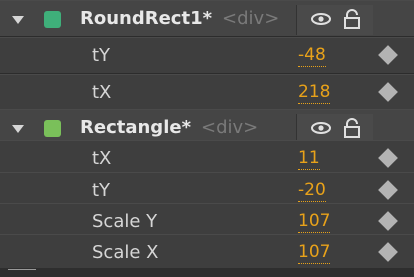 This screenshot has height=277, width=414. I want to click on property-row: tY -48, so click(207, 55).